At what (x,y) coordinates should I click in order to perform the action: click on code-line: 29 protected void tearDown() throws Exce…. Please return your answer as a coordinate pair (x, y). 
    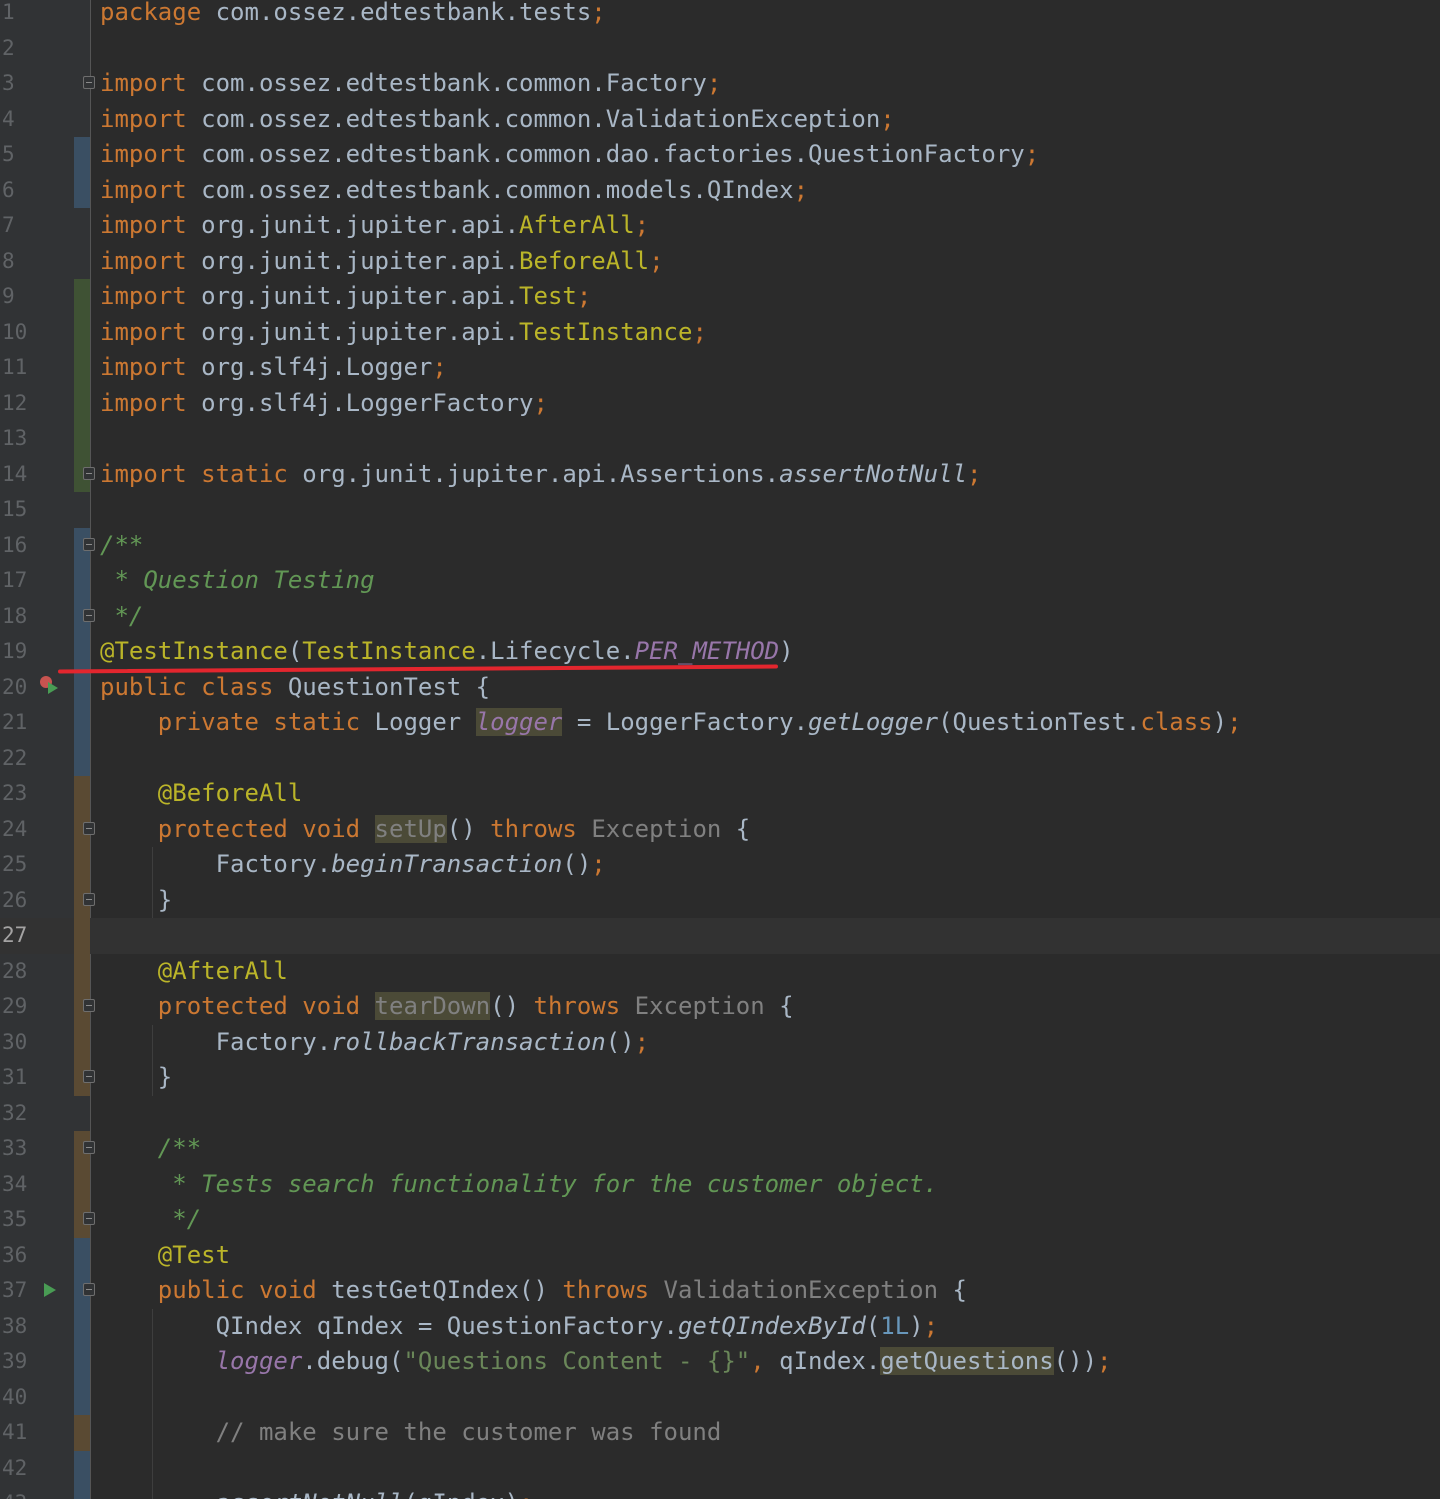
    Looking at the image, I should click on (720, 1007).